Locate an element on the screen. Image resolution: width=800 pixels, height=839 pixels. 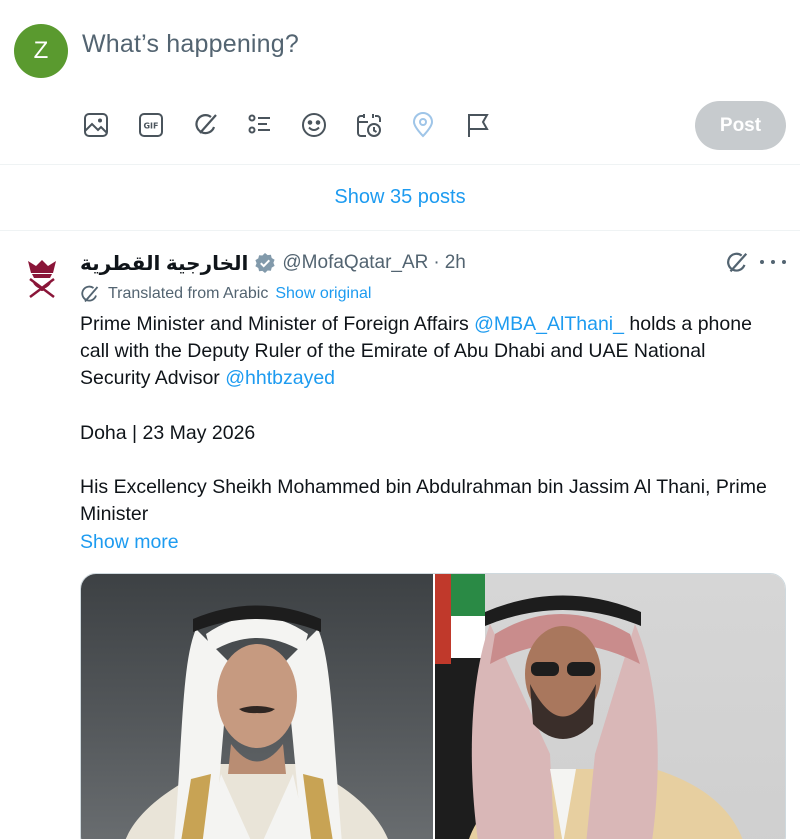
schedule-icon is located at coordinates (369, 125).